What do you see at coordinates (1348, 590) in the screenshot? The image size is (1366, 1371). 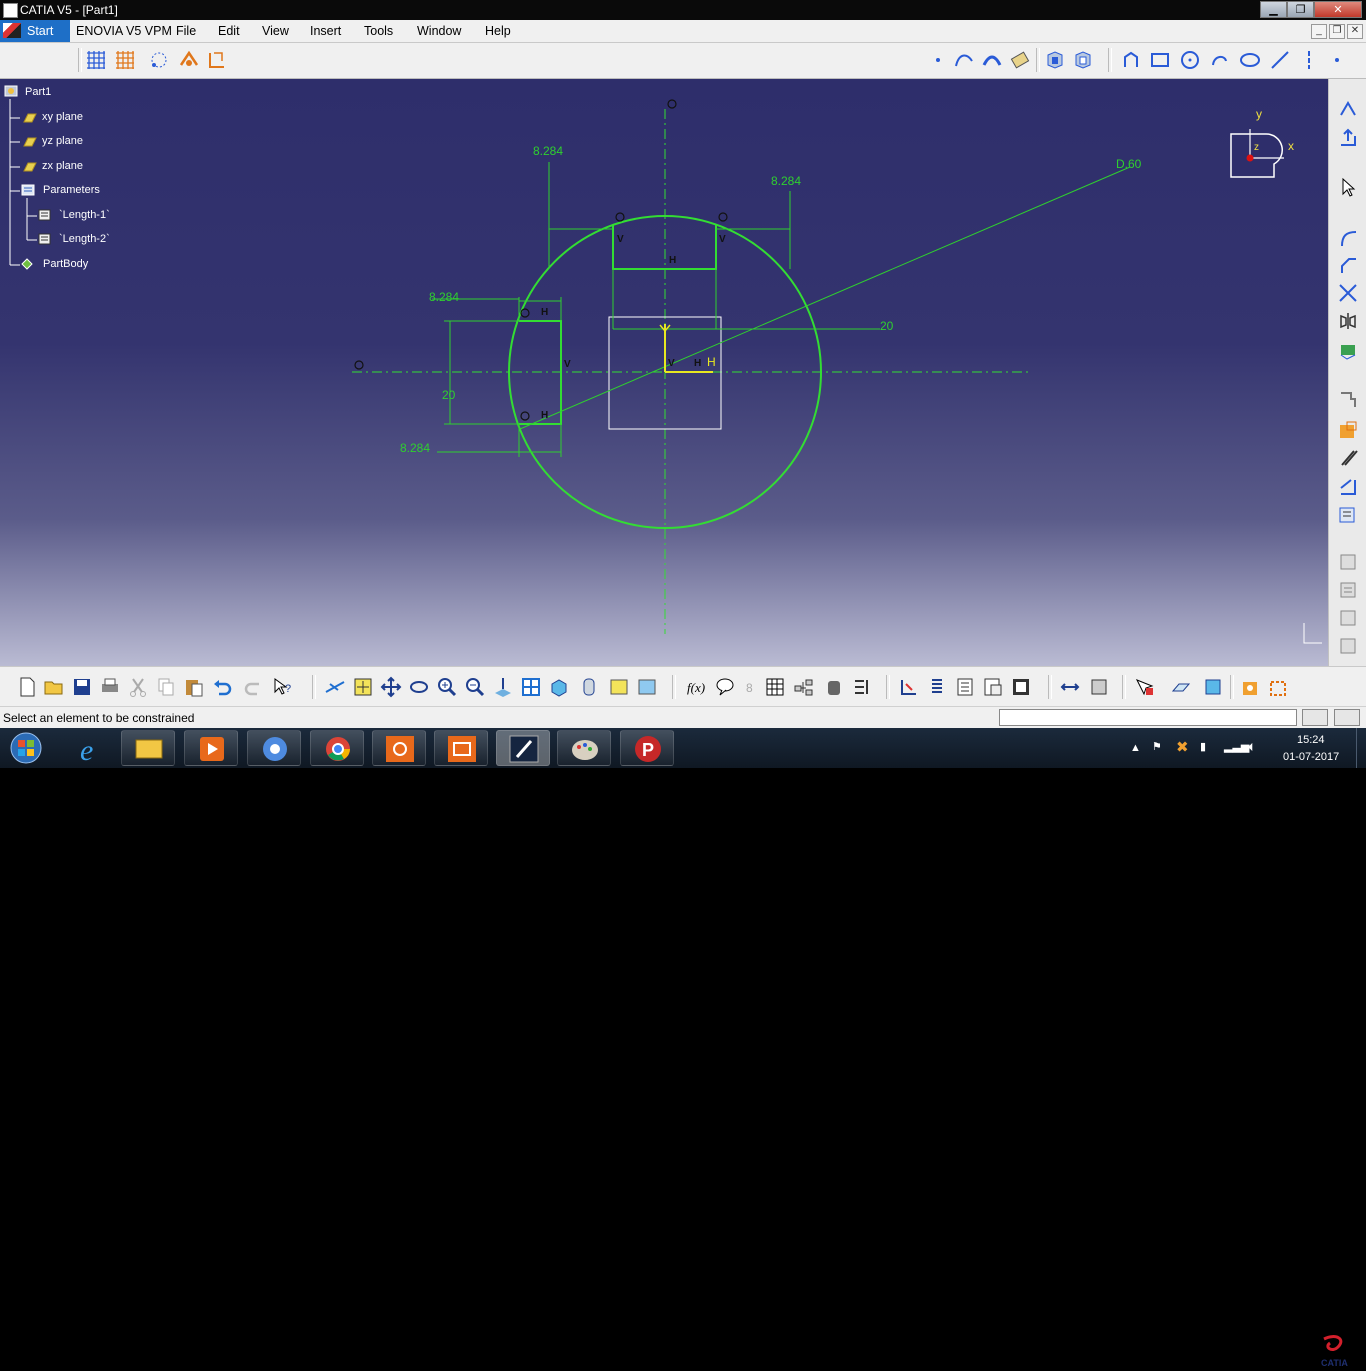 I see `sketch-solving-icon` at bounding box center [1348, 590].